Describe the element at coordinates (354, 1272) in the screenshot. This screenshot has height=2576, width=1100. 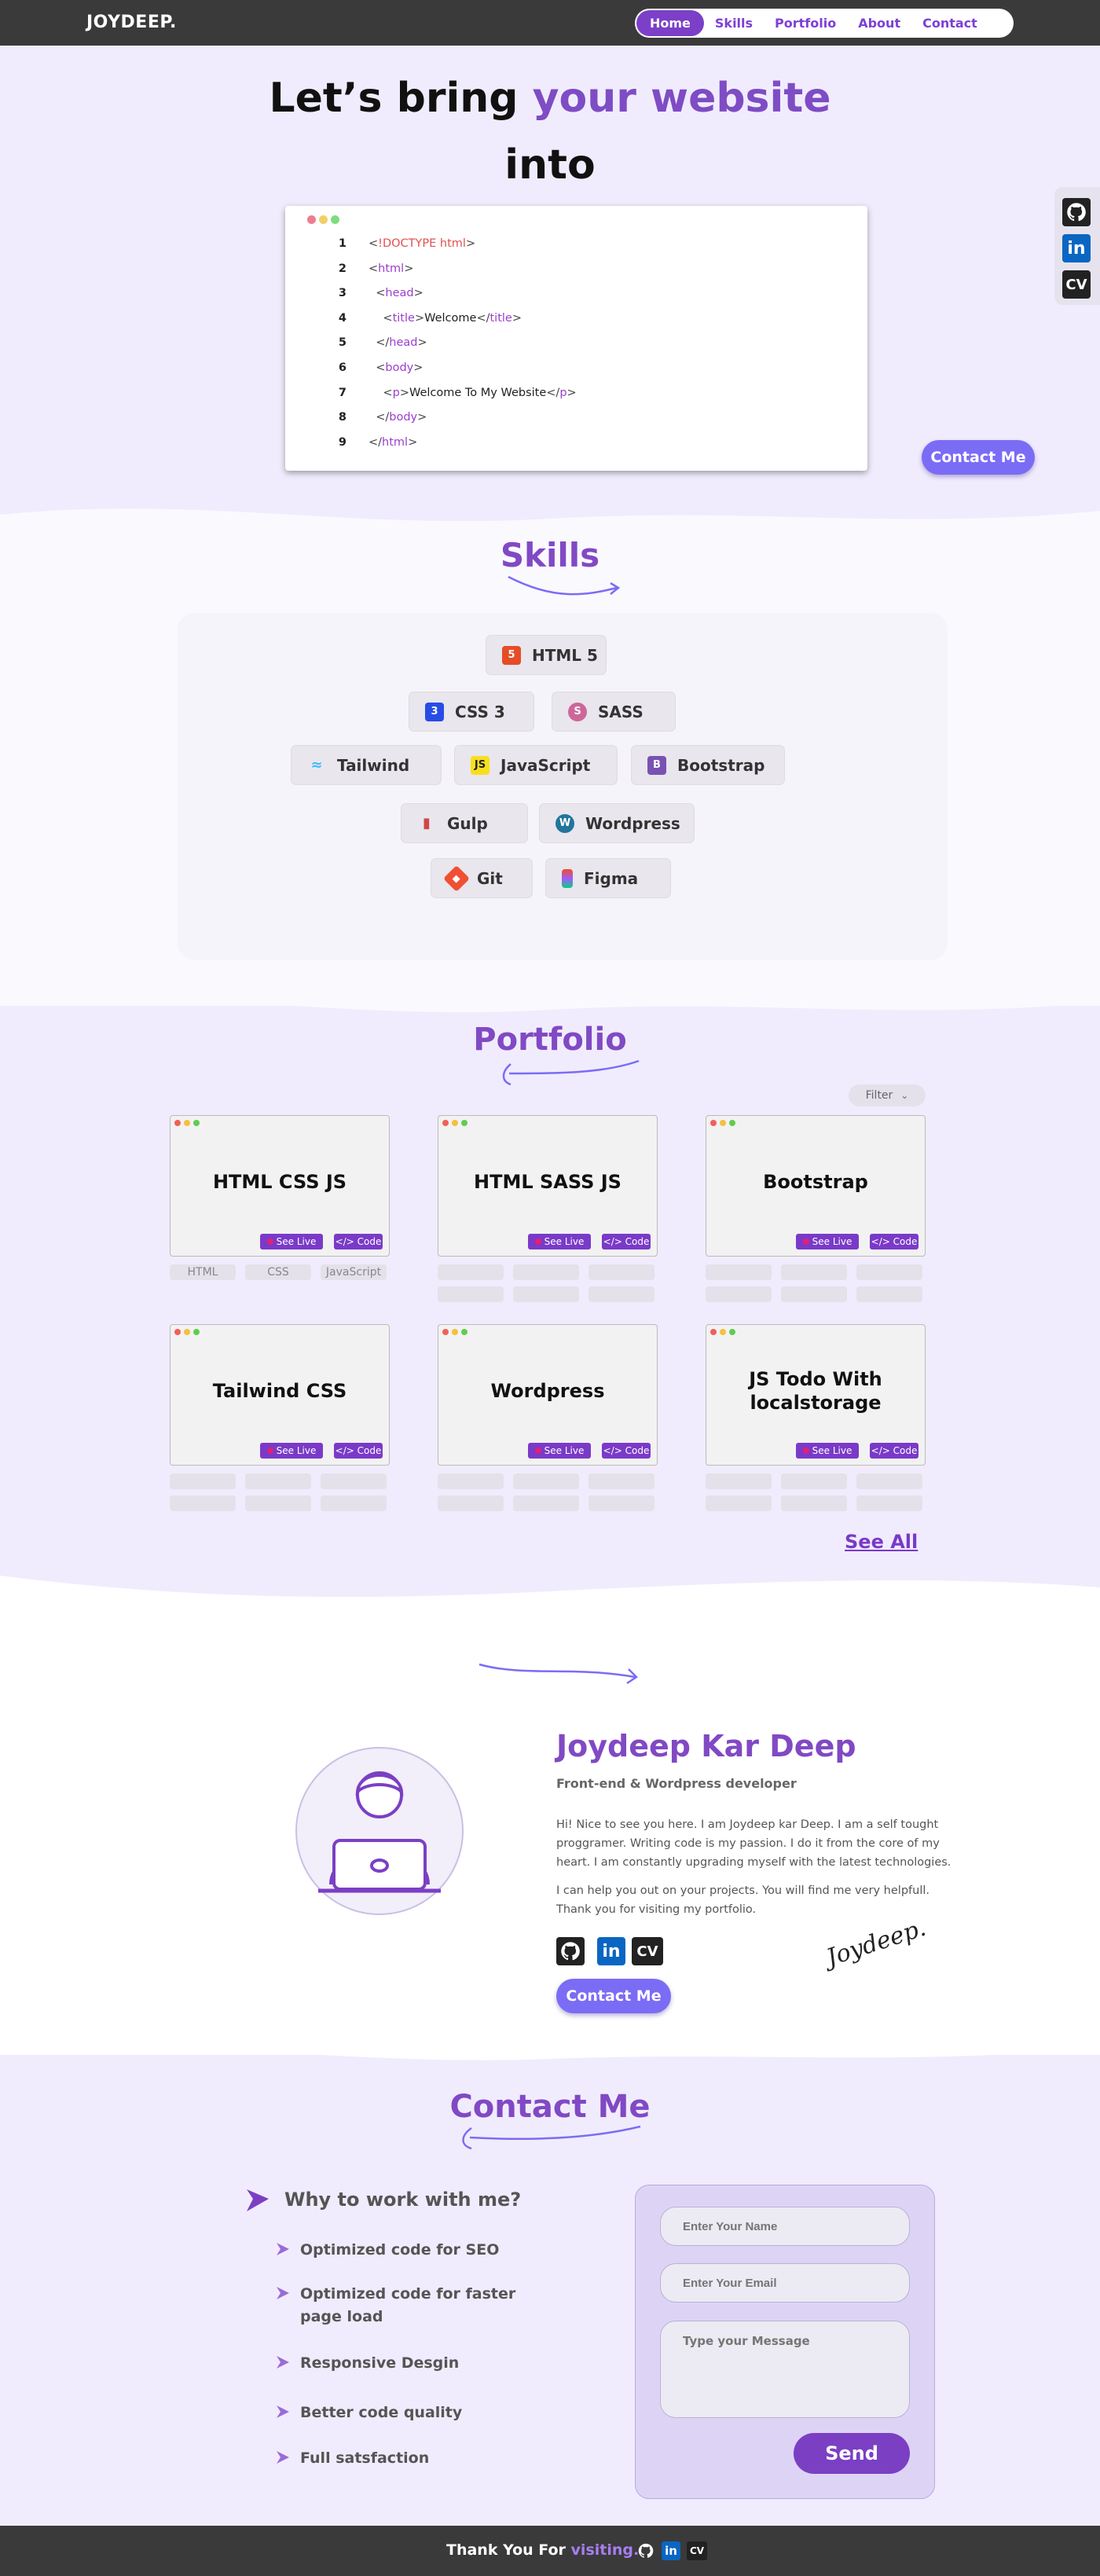
I see `tech-tag: JavaScript` at that location.